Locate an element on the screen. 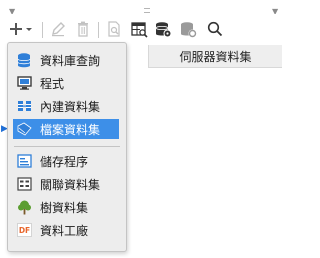 Image resolution: width=320 pixels, height=258 pixels. menu-item-file-dataset: 檔案資料集 is located at coordinates (66, 129).